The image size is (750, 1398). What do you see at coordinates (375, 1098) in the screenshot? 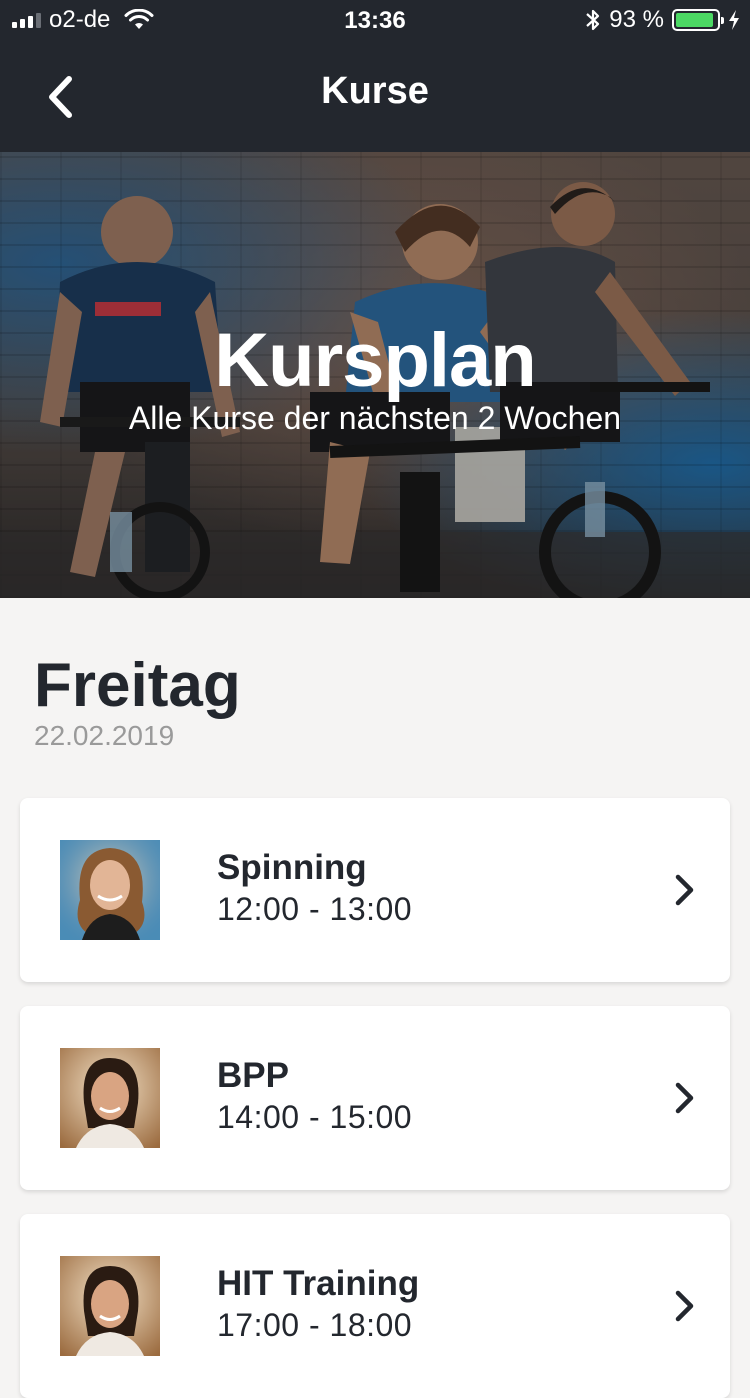
I see `course-card-bpp: BPP 14:00 - 15:00` at bounding box center [375, 1098].